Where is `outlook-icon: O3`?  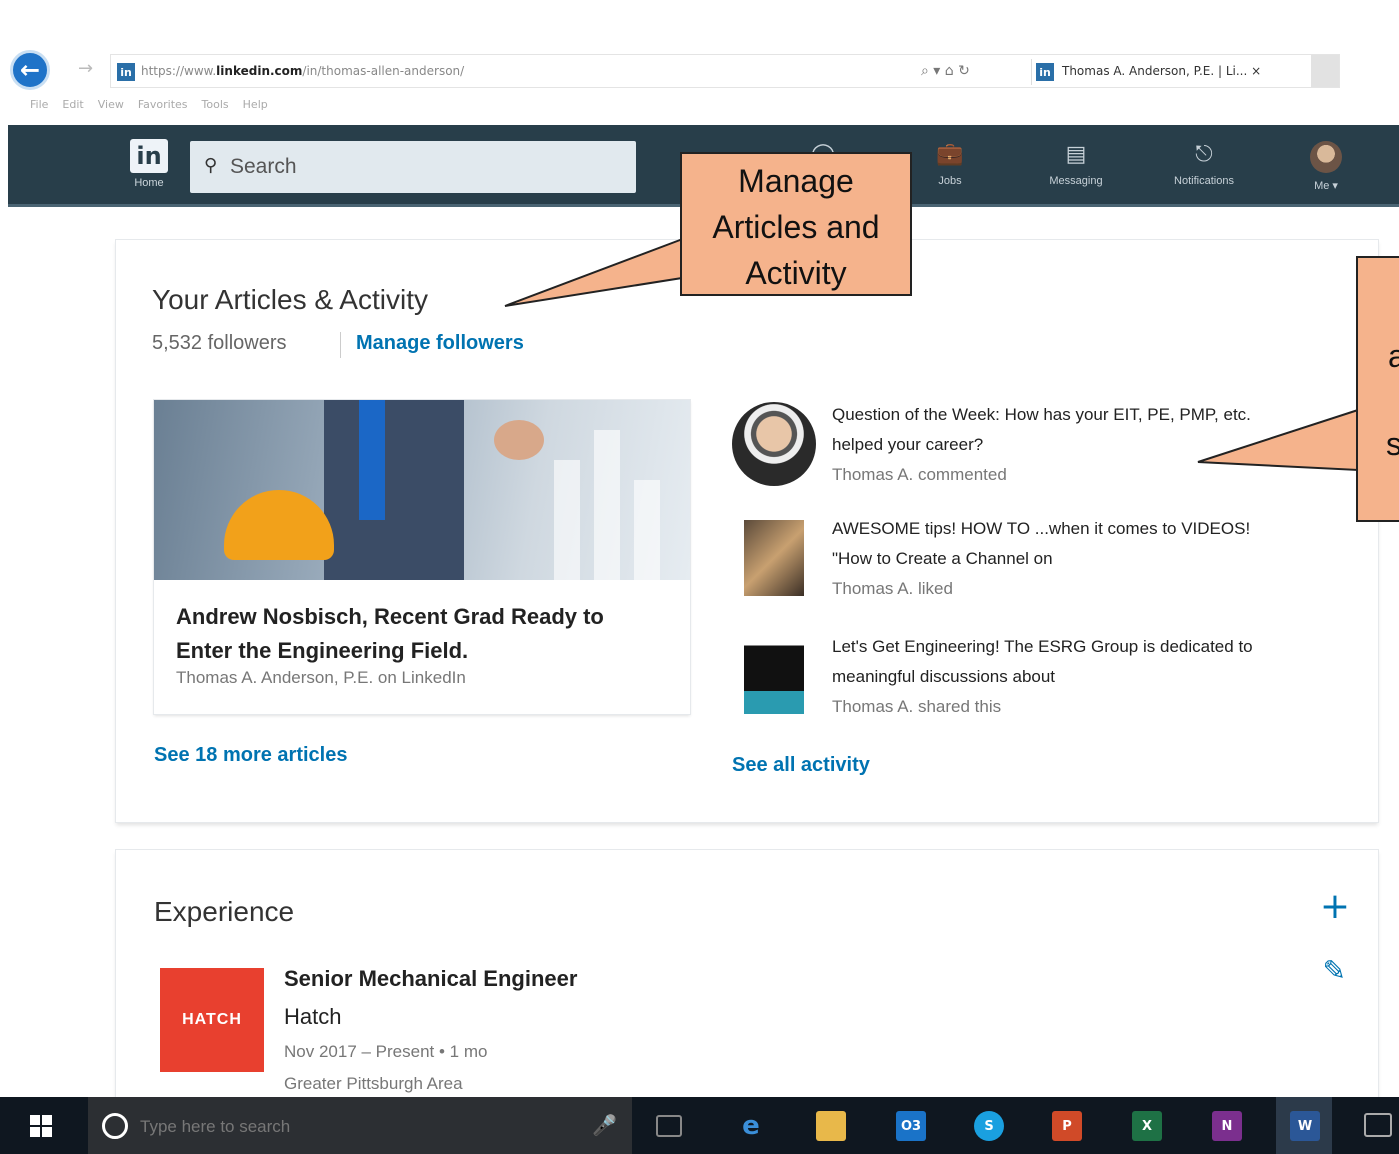 outlook-icon: O3 is located at coordinates (911, 1126).